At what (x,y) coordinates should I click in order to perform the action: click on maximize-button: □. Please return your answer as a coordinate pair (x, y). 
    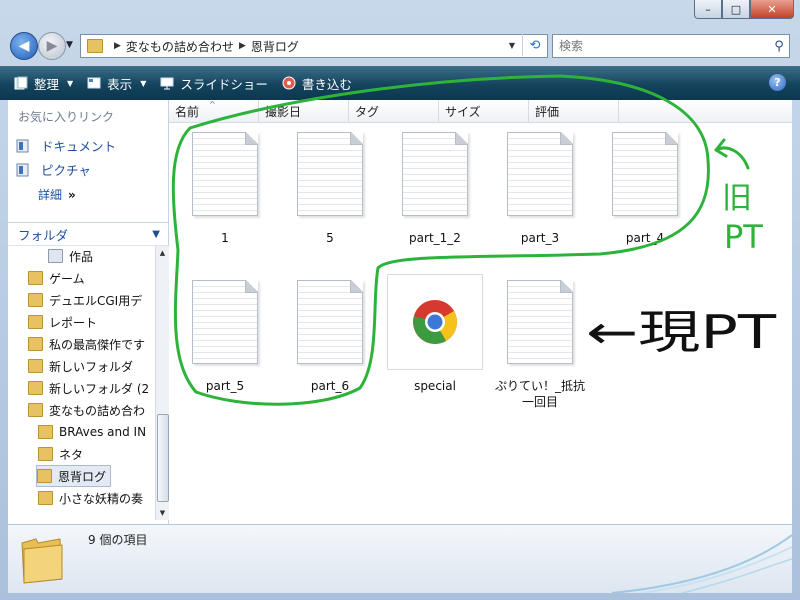
    Looking at the image, I should click on (736, 9).